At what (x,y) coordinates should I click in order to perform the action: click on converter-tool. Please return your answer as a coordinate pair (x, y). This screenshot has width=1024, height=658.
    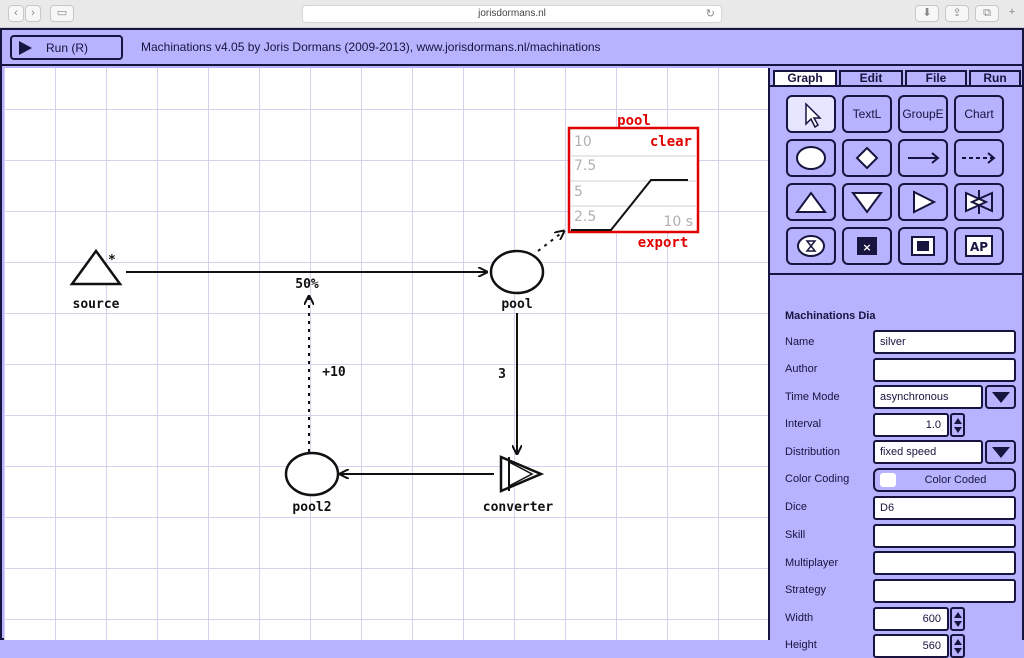
    Looking at the image, I should click on (923, 202).